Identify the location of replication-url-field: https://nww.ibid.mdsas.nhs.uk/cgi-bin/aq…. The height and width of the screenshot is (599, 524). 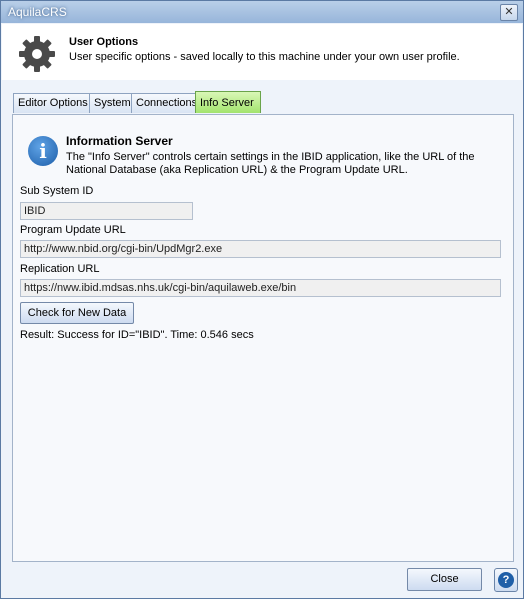
(260, 288).